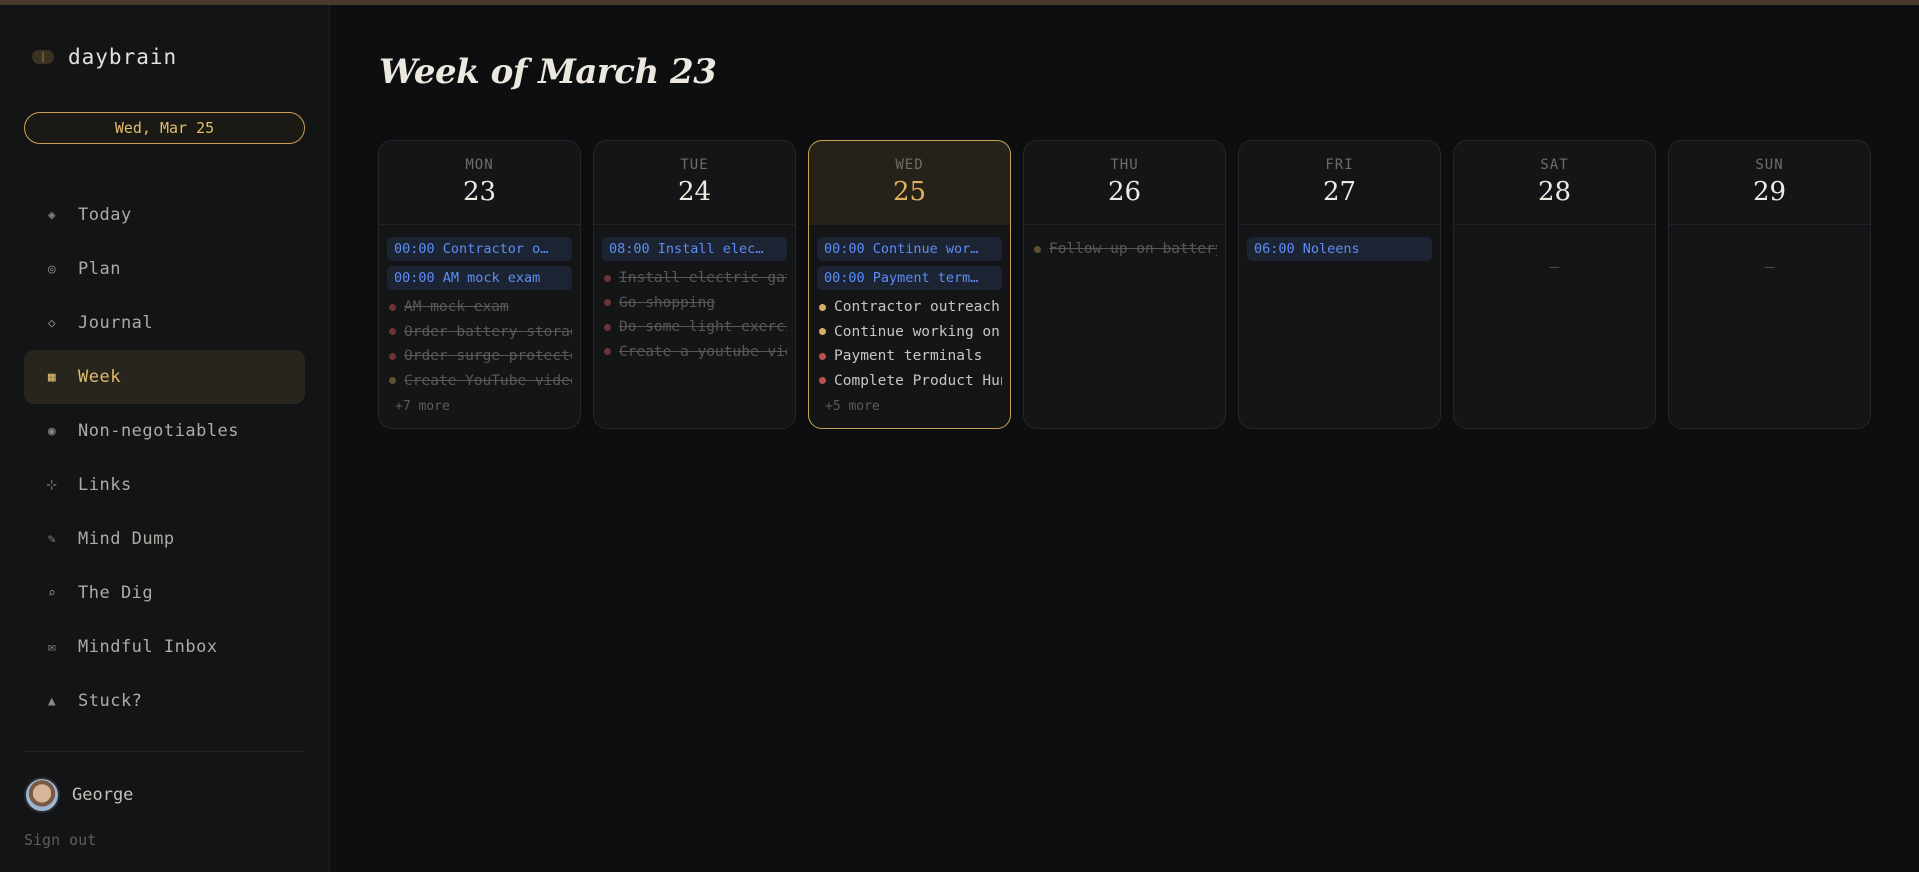 This screenshot has width=1919, height=872. What do you see at coordinates (159, 431) in the screenshot?
I see `sidebar-item-label: Non-negotiables` at bounding box center [159, 431].